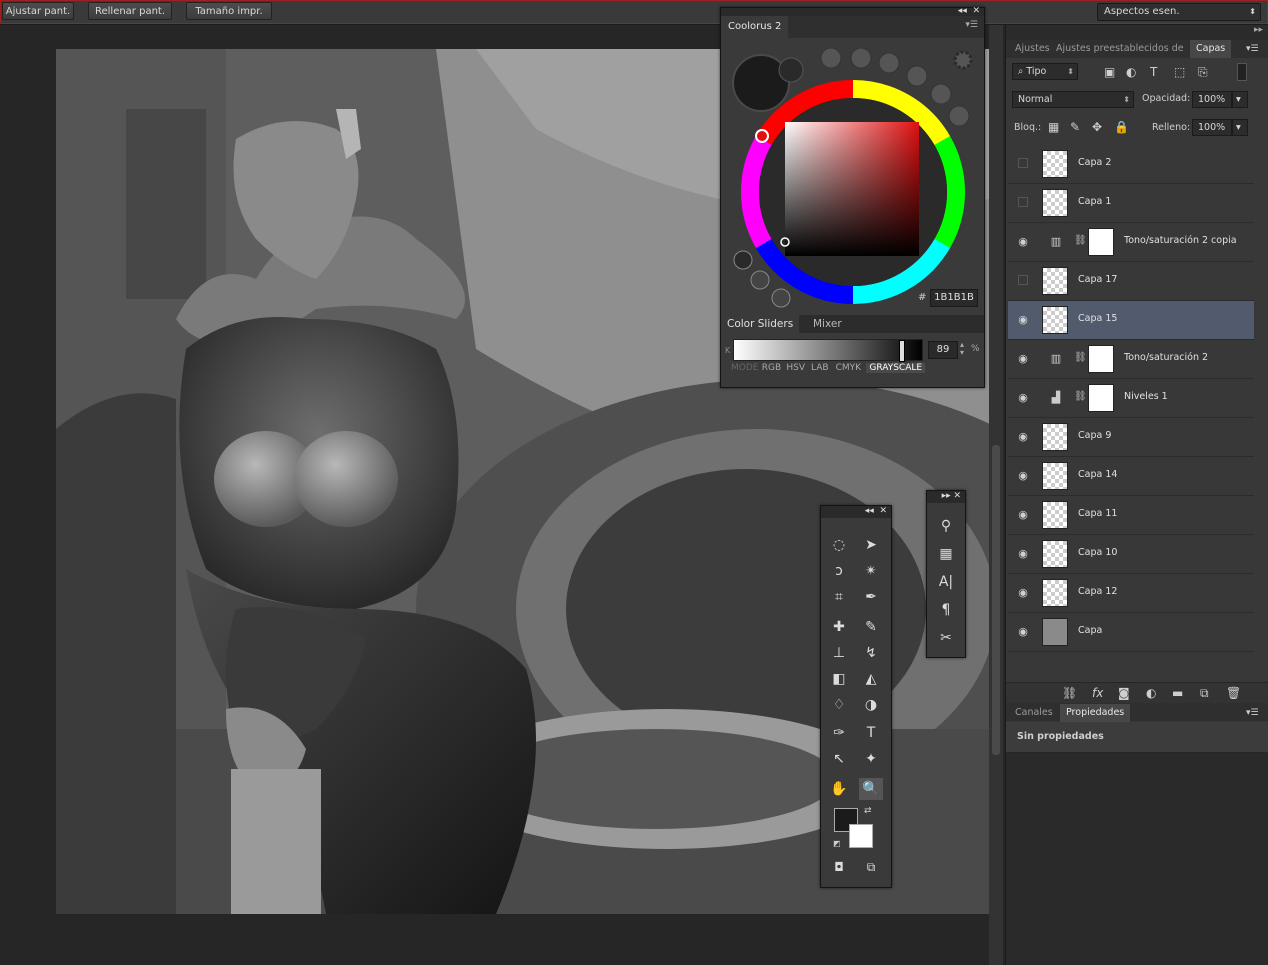 The image size is (1268, 965). Describe the element at coordinates (229, 11) in the screenshot. I see `print-size-button: Tamaño impr.` at that location.